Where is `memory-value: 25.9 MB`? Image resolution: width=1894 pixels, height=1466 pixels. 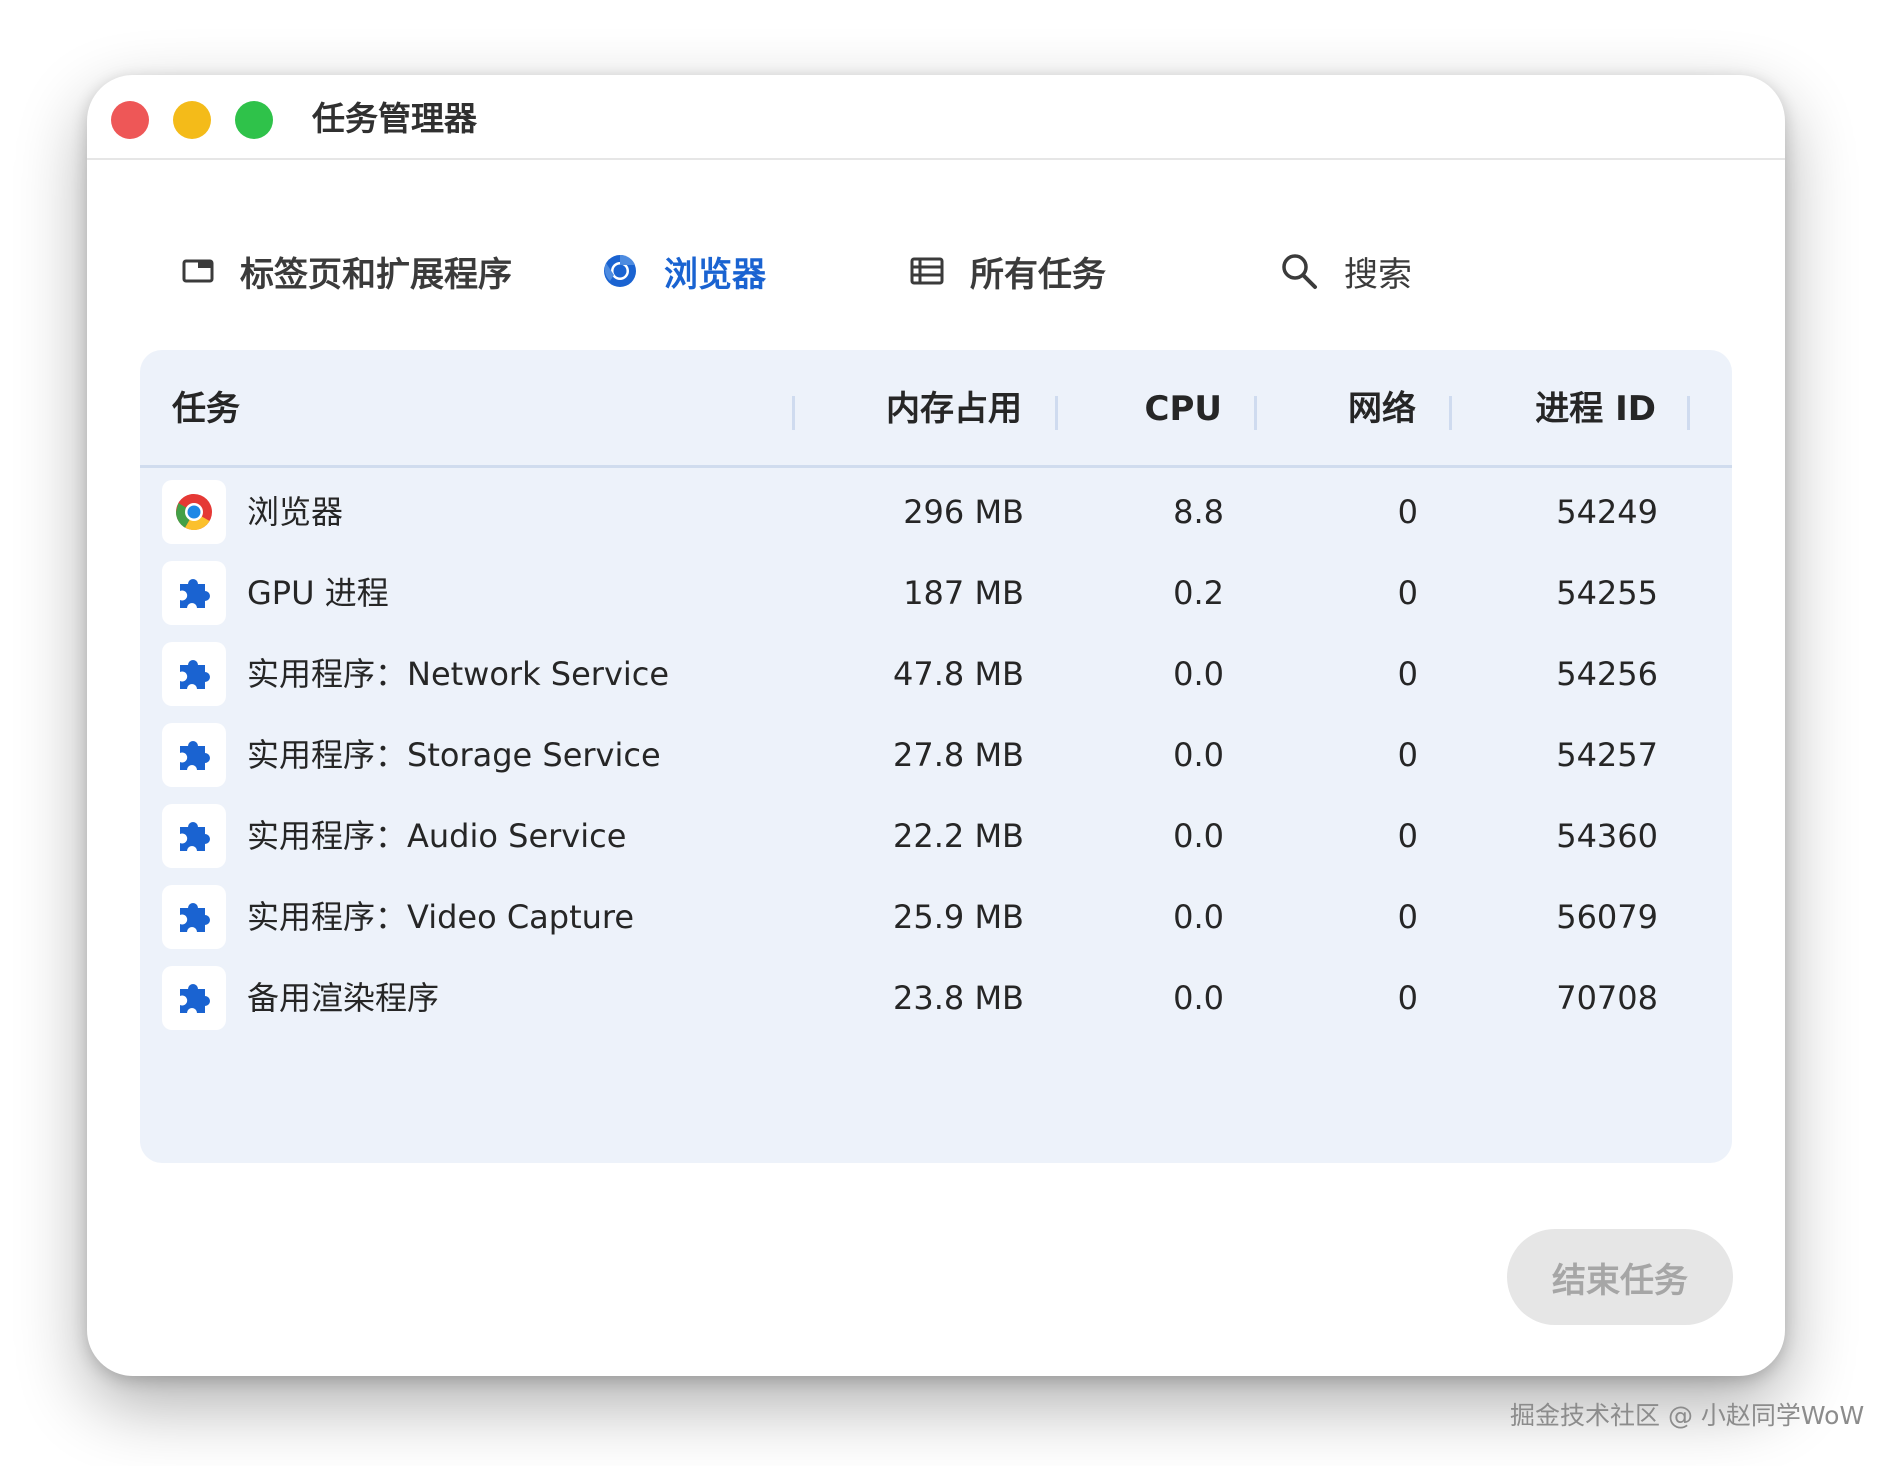
memory-value: 25.9 MB is located at coordinates (958, 917).